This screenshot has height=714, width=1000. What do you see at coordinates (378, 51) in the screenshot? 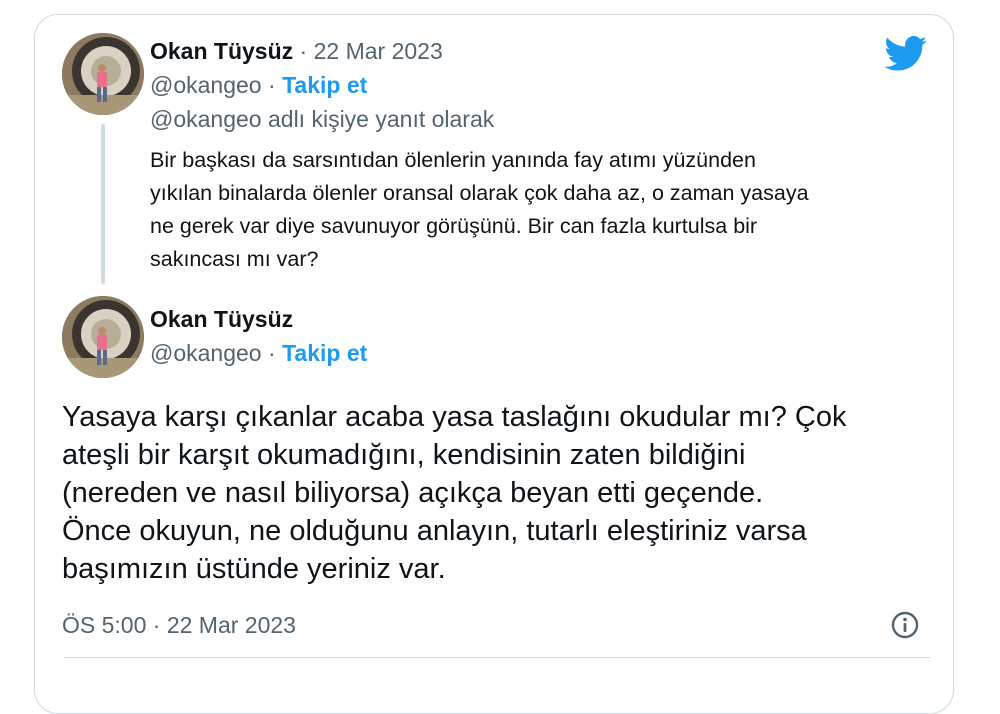
I see `tweet-date: 22 Mar 2023` at bounding box center [378, 51].